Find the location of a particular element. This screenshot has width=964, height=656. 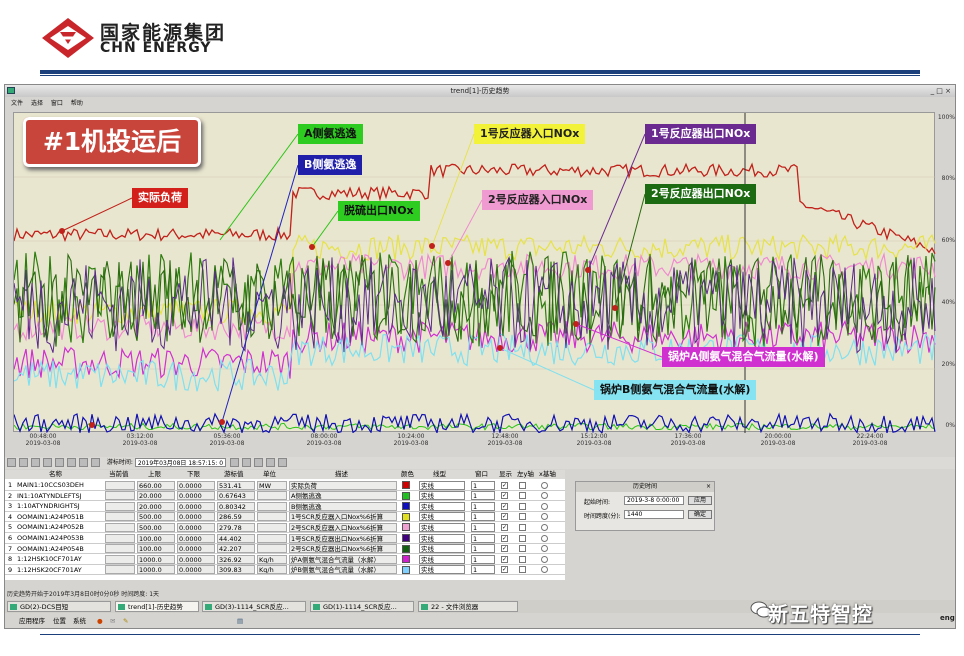

prev-page-icon is located at coordinates (258, 462).